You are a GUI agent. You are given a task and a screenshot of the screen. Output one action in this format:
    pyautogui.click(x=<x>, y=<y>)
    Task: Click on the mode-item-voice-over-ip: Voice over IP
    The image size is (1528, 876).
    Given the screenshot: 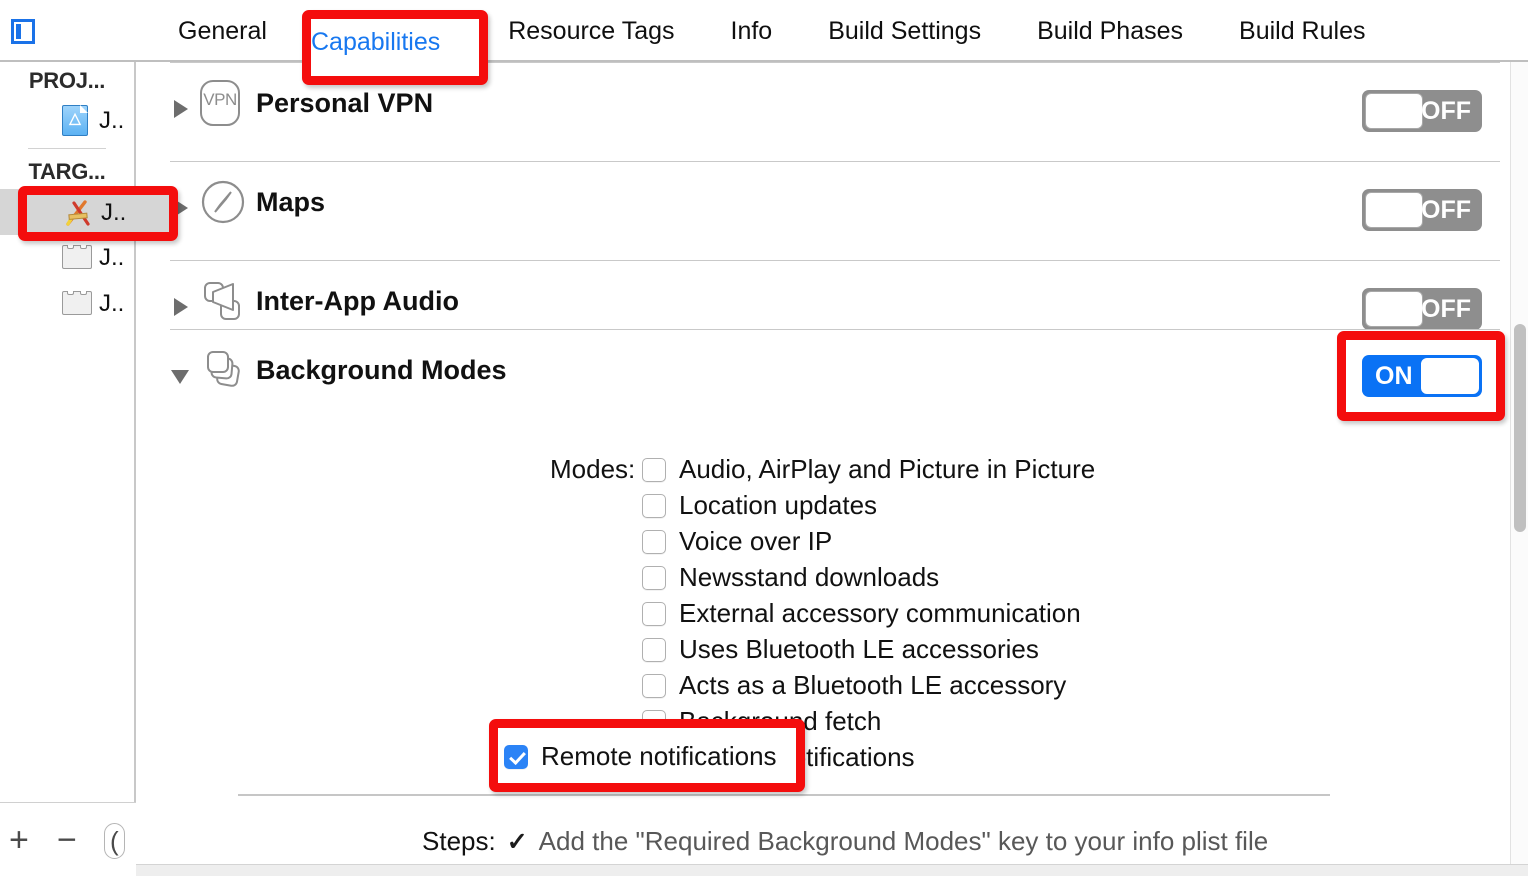 What is the action you would take?
    pyautogui.click(x=737, y=541)
    